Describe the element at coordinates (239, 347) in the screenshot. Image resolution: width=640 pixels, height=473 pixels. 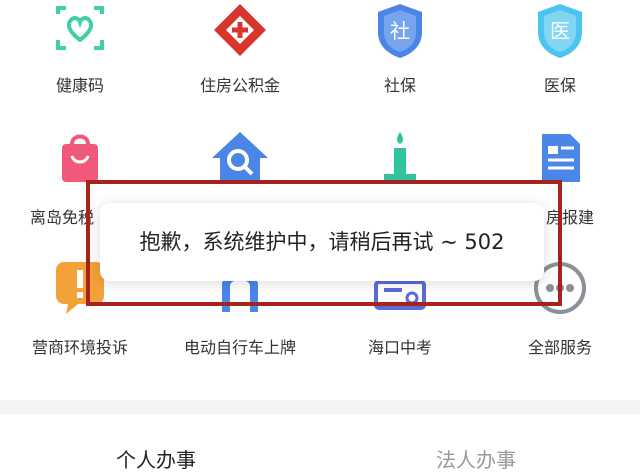
I see `service-label: 电动自行车上牌` at that location.